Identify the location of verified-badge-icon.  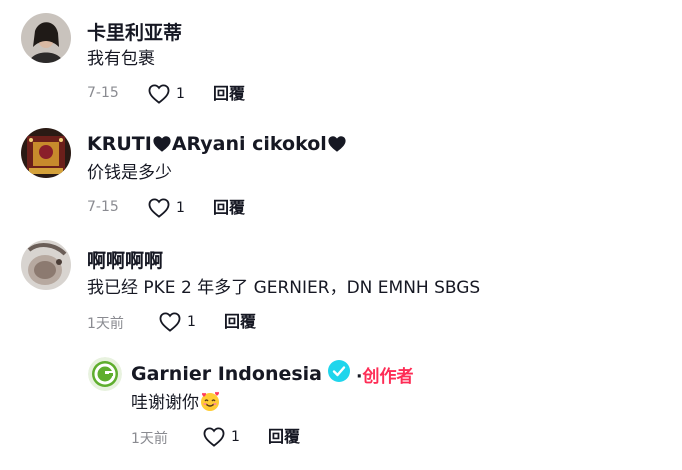
(339, 371).